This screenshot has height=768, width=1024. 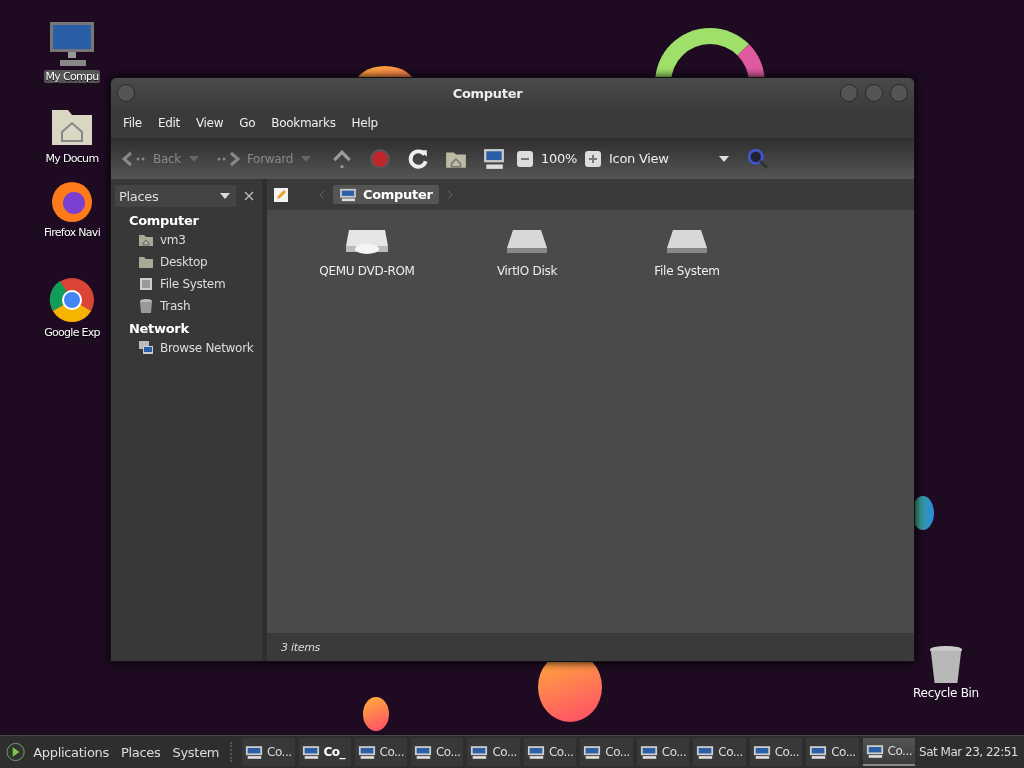 I want to click on panel-menu: System, so click(x=196, y=752).